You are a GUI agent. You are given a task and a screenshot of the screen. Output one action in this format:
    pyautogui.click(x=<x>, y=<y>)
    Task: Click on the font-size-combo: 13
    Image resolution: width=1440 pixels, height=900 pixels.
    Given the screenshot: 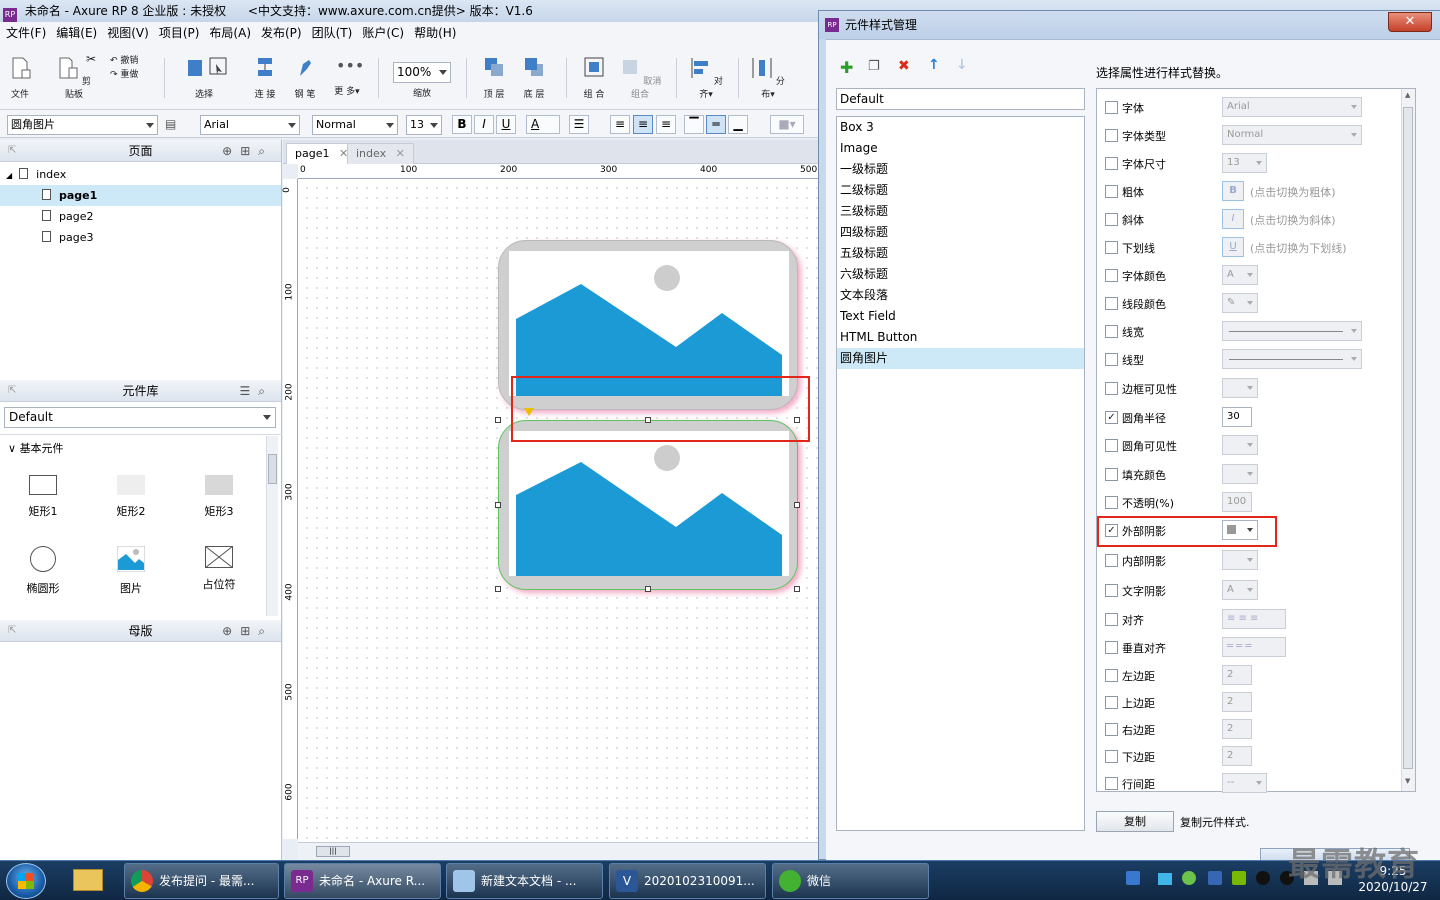 What is the action you would take?
    pyautogui.click(x=424, y=125)
    